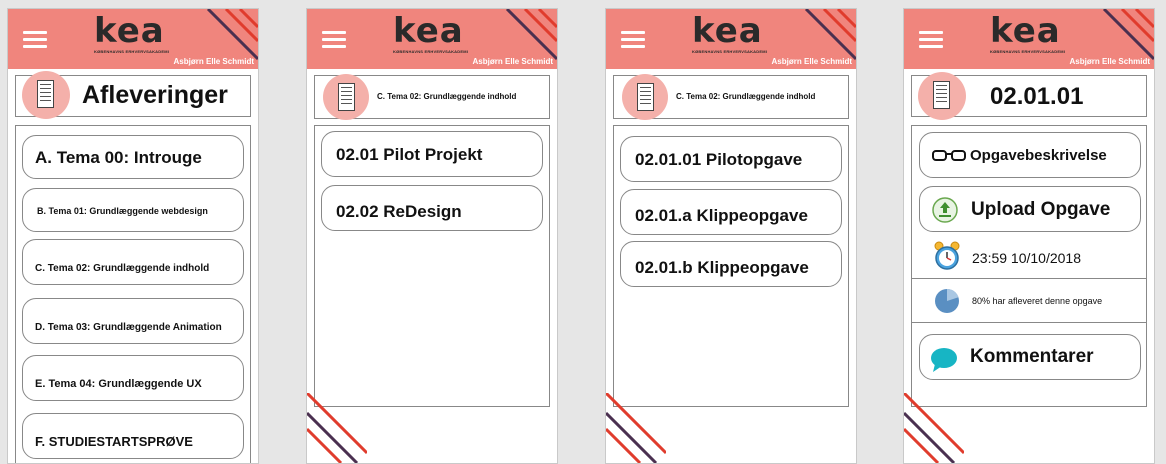 Image resolution: width=1166 pixels, height=464 pixels. Describe the element at coordinates (155, 95) in the screenshot. I see `page-title: Afleveringer` at that location.